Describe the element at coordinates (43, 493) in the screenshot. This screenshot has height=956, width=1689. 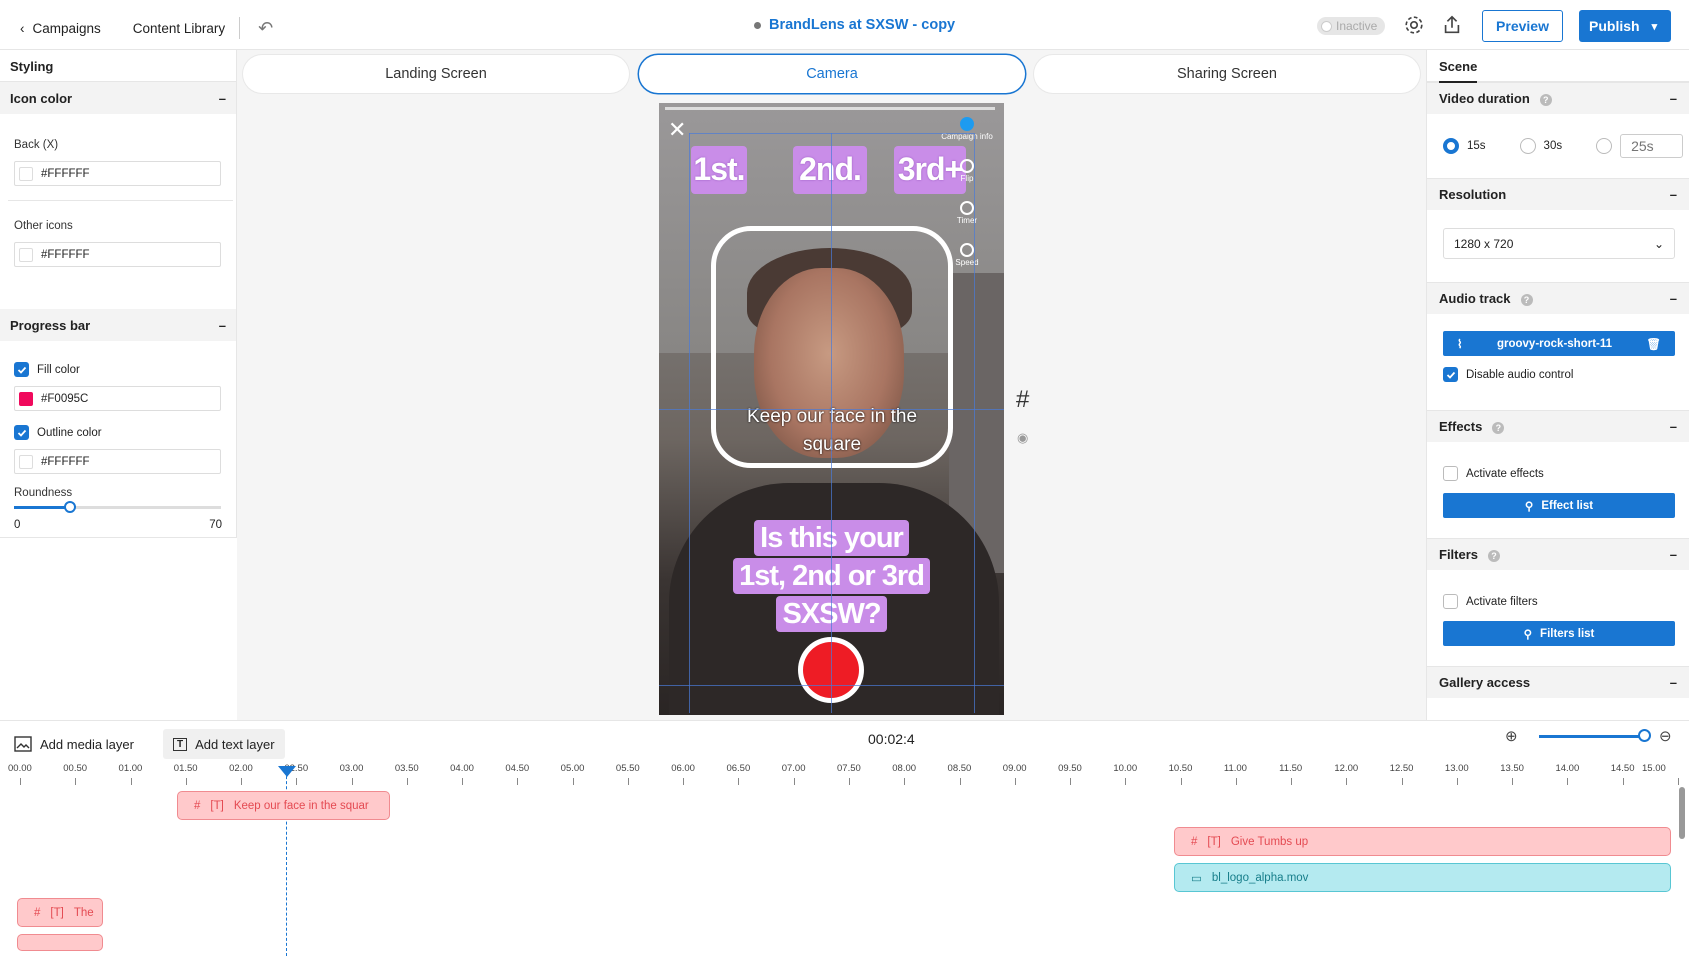
I see `roundness-label: Roundness` at that location.